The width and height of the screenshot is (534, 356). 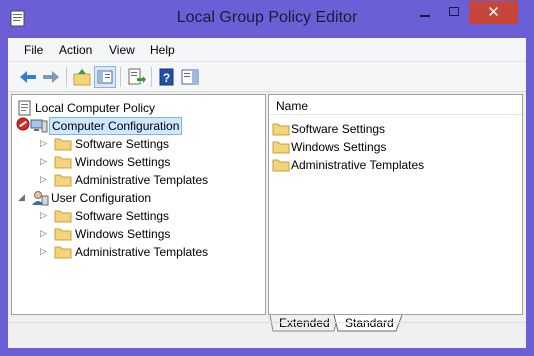 What do you see at coordinates (51, 77) in the screenshot?
I see `forward-icon` at bounding box center [51, 77].